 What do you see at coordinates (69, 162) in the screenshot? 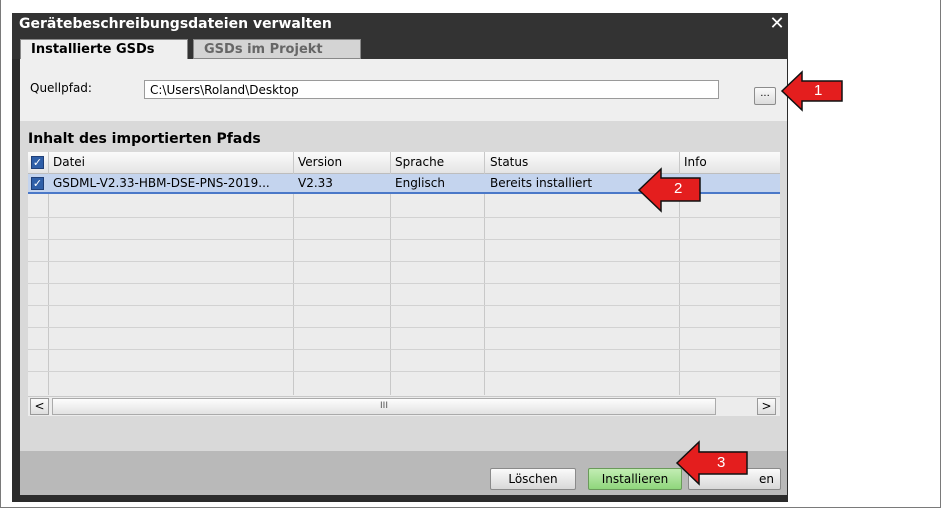
I see `col-header-file: Datei` at bounding box center [69, 162].